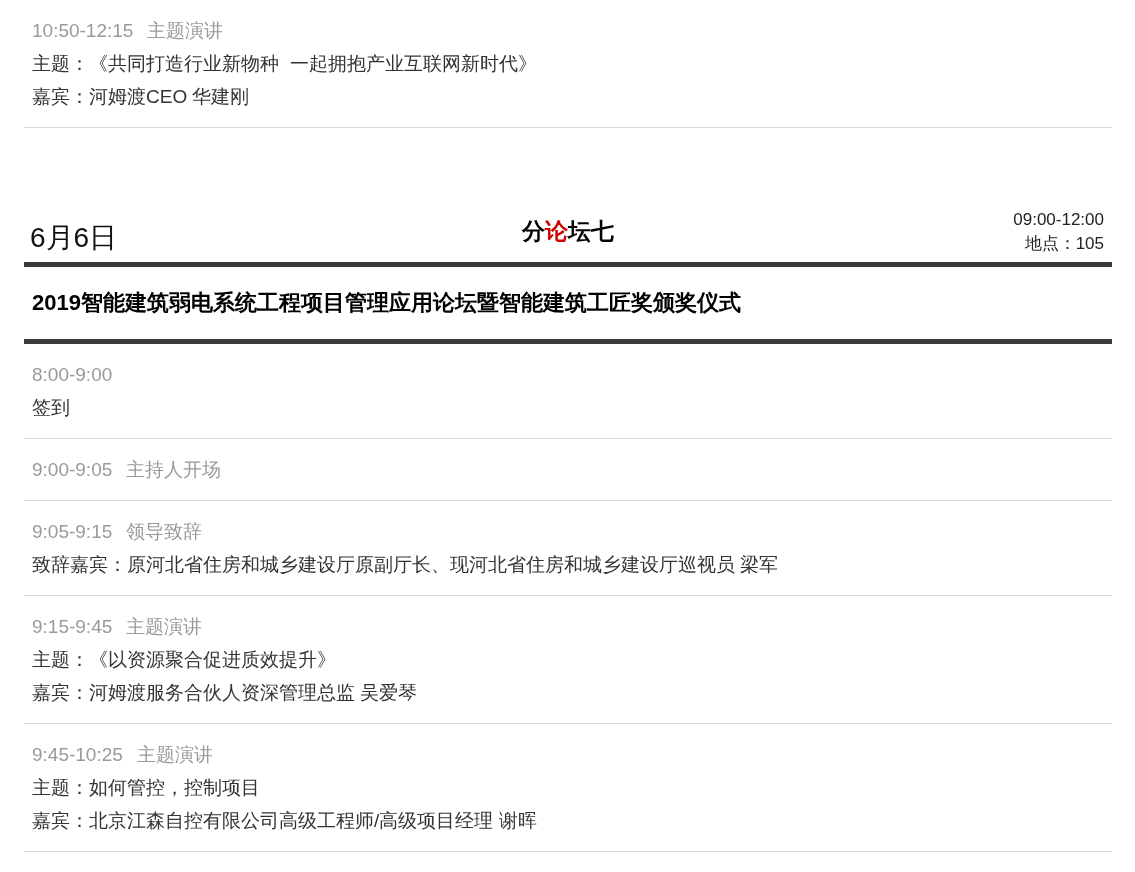  I want to click on forum-name: 2019智能建筑弱电系统工程项目管理应用论坛暨智能建筑工匠奖颁奖仪式, so click(386, 302).